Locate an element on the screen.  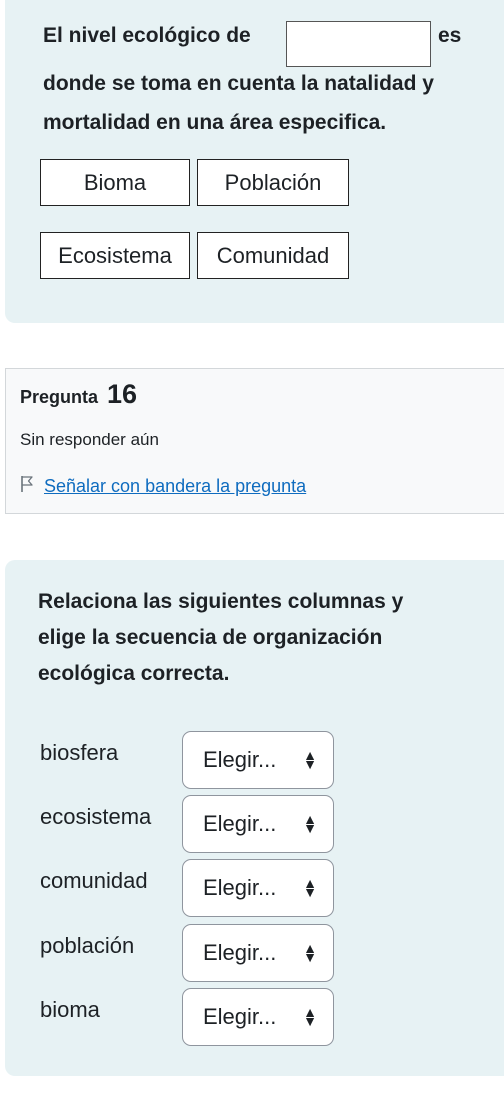
match-select-comunidad: Elegir... ▲ ▼ is located at coordinates (258, 888).